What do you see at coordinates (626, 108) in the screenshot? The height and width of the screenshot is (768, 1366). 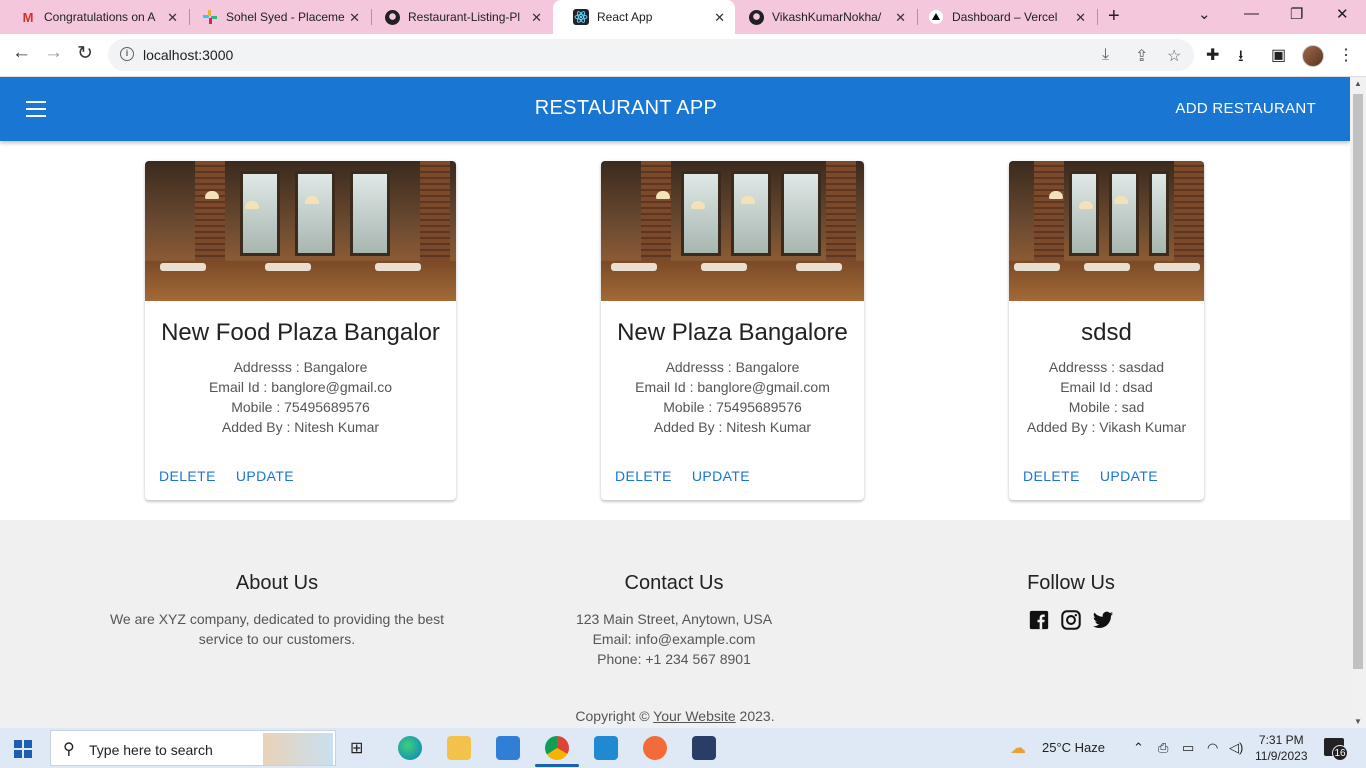 I see `app-title: RESTAURANT APP` at bounding box center [626, 108].